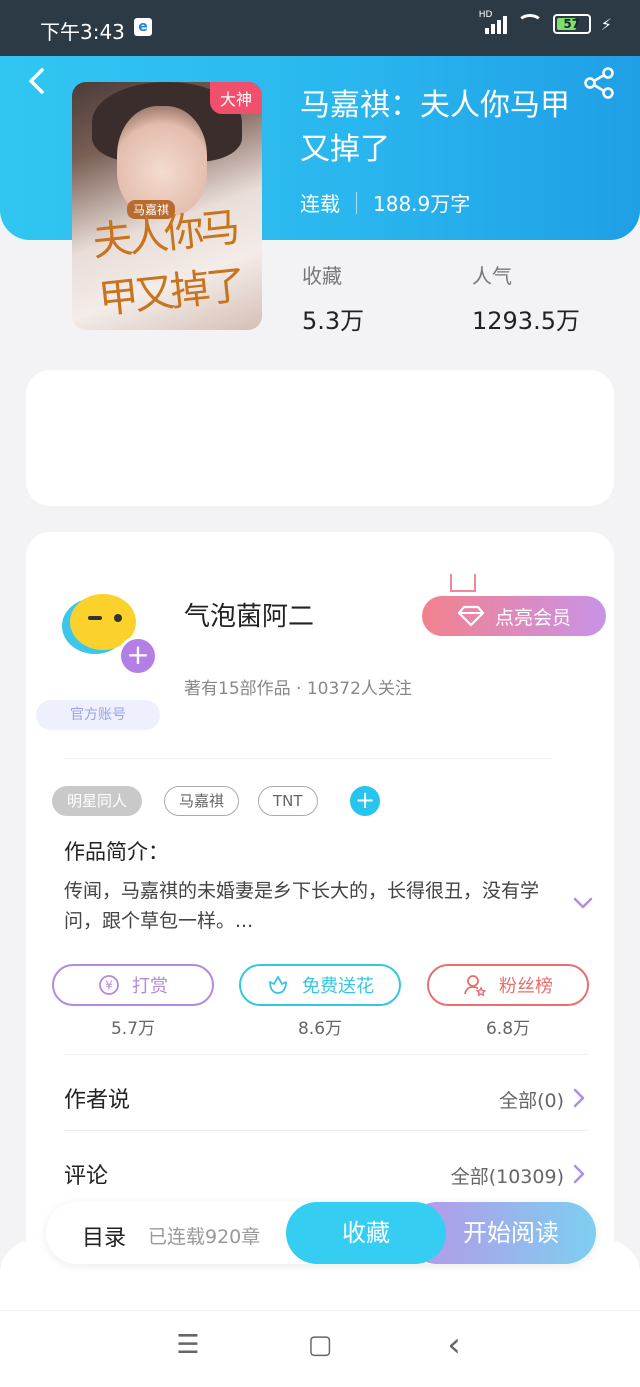  Describe the element at coordinates (98, 715) in the screenshot. I see `official-account-badge: 官方账号` at that location.